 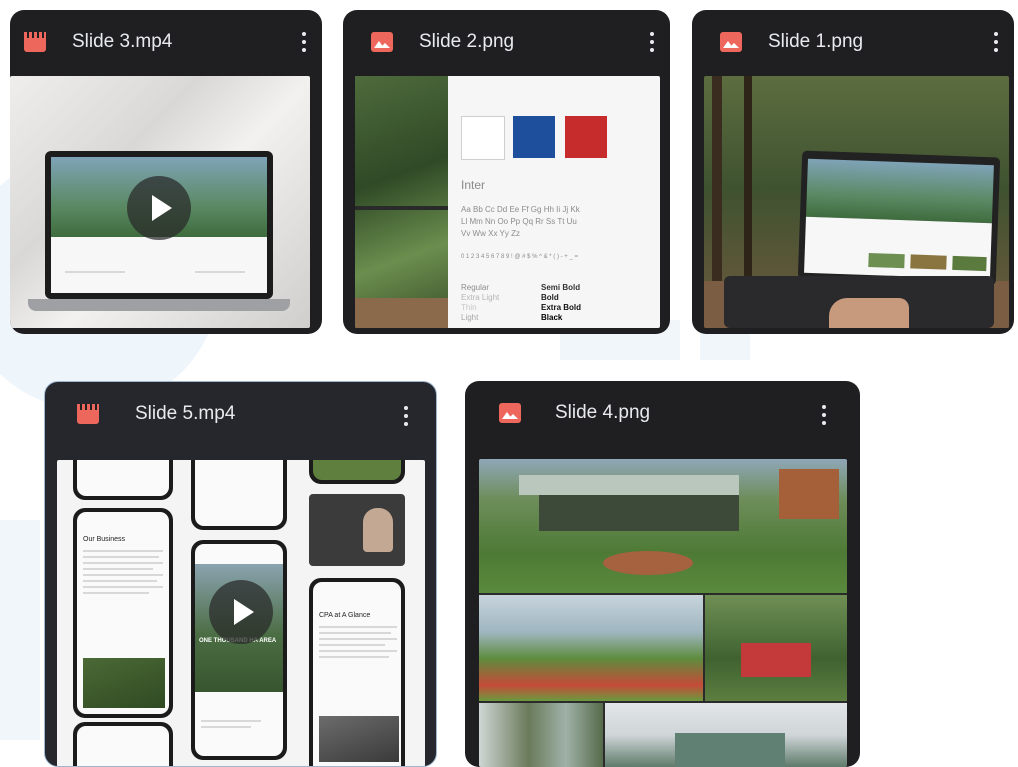 What do you see at coordinates (899, 218) in the screenshot?
I see `laptop-screen` at bounding box center [899, 218].